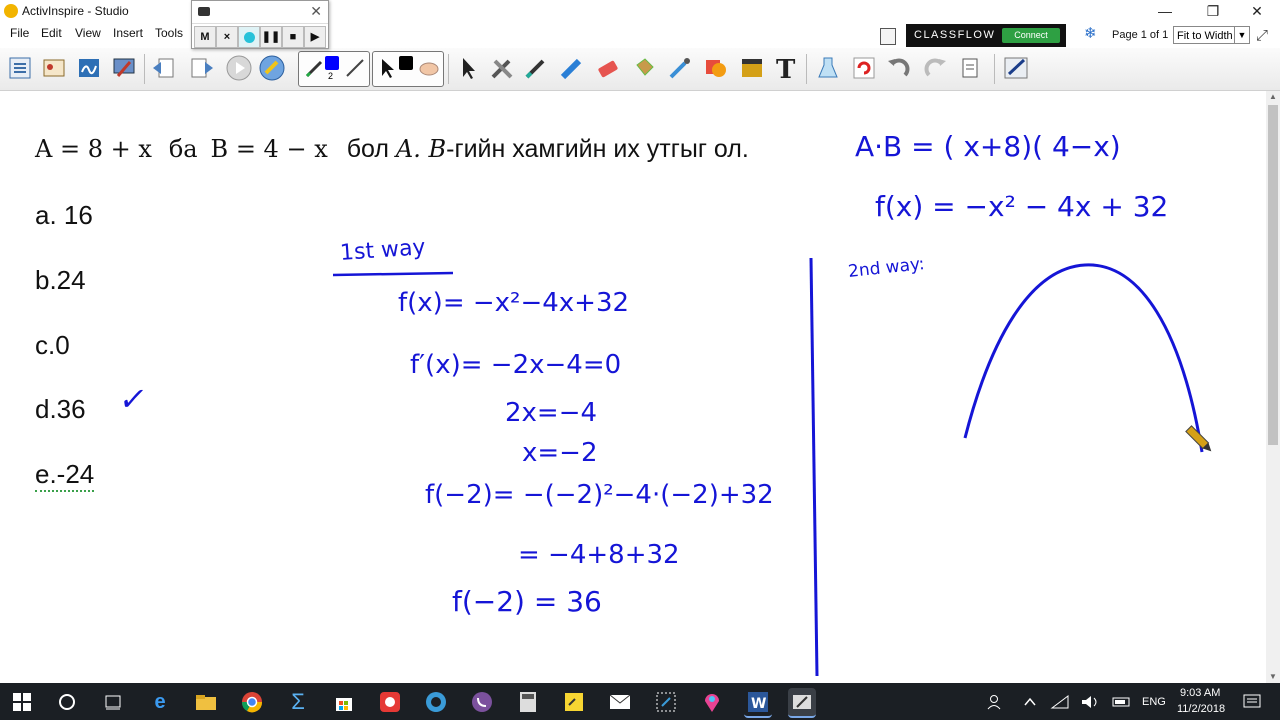  What do you see at coordinates (1241, 35) in the screenshot?
I see `chevron-down-icon: ▼` at bounding box center [1241, 35].